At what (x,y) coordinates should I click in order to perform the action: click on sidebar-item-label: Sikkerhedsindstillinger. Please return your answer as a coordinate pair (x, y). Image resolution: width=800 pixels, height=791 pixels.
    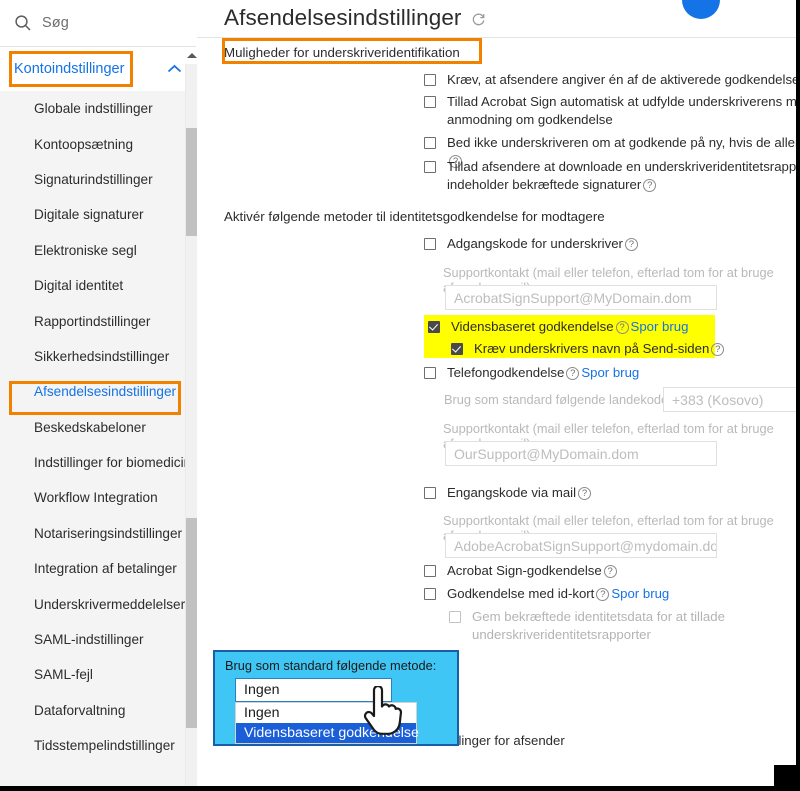
    Looking at the image, I should click on (102, 356).